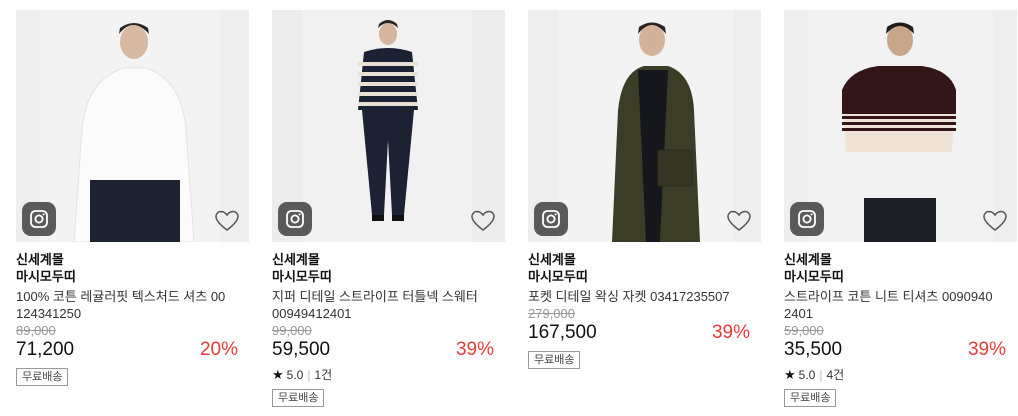  What do you see at coordinates (835, 375) in the screenshot?
I see `review-count: 4건` at bounding box center [835, 375].